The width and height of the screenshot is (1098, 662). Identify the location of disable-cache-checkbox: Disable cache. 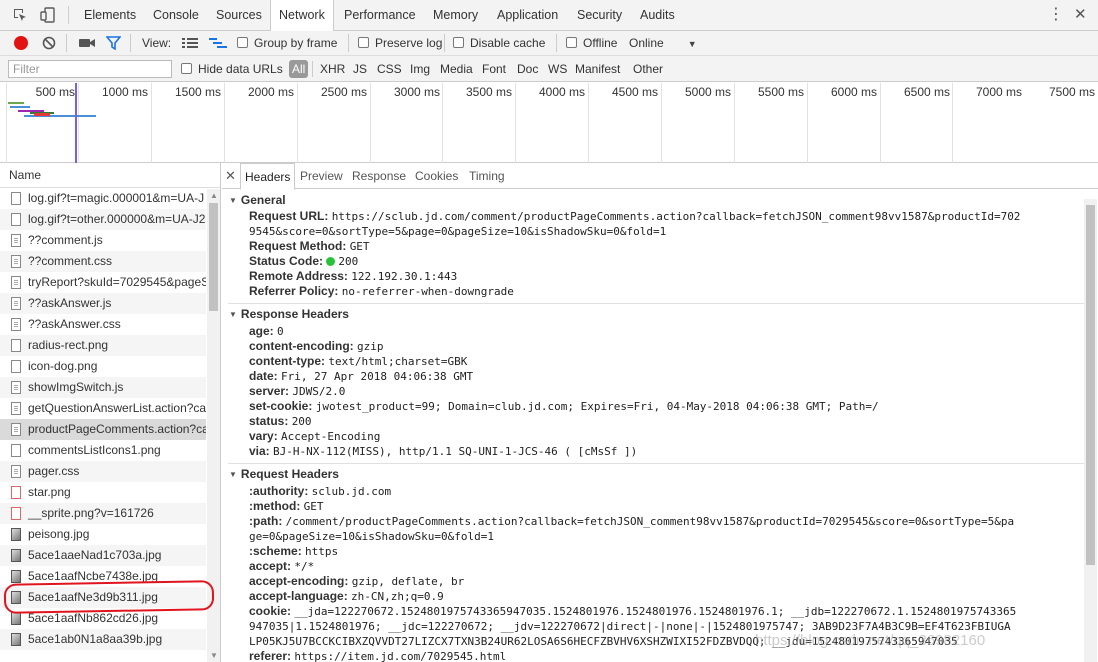
(499, 43).